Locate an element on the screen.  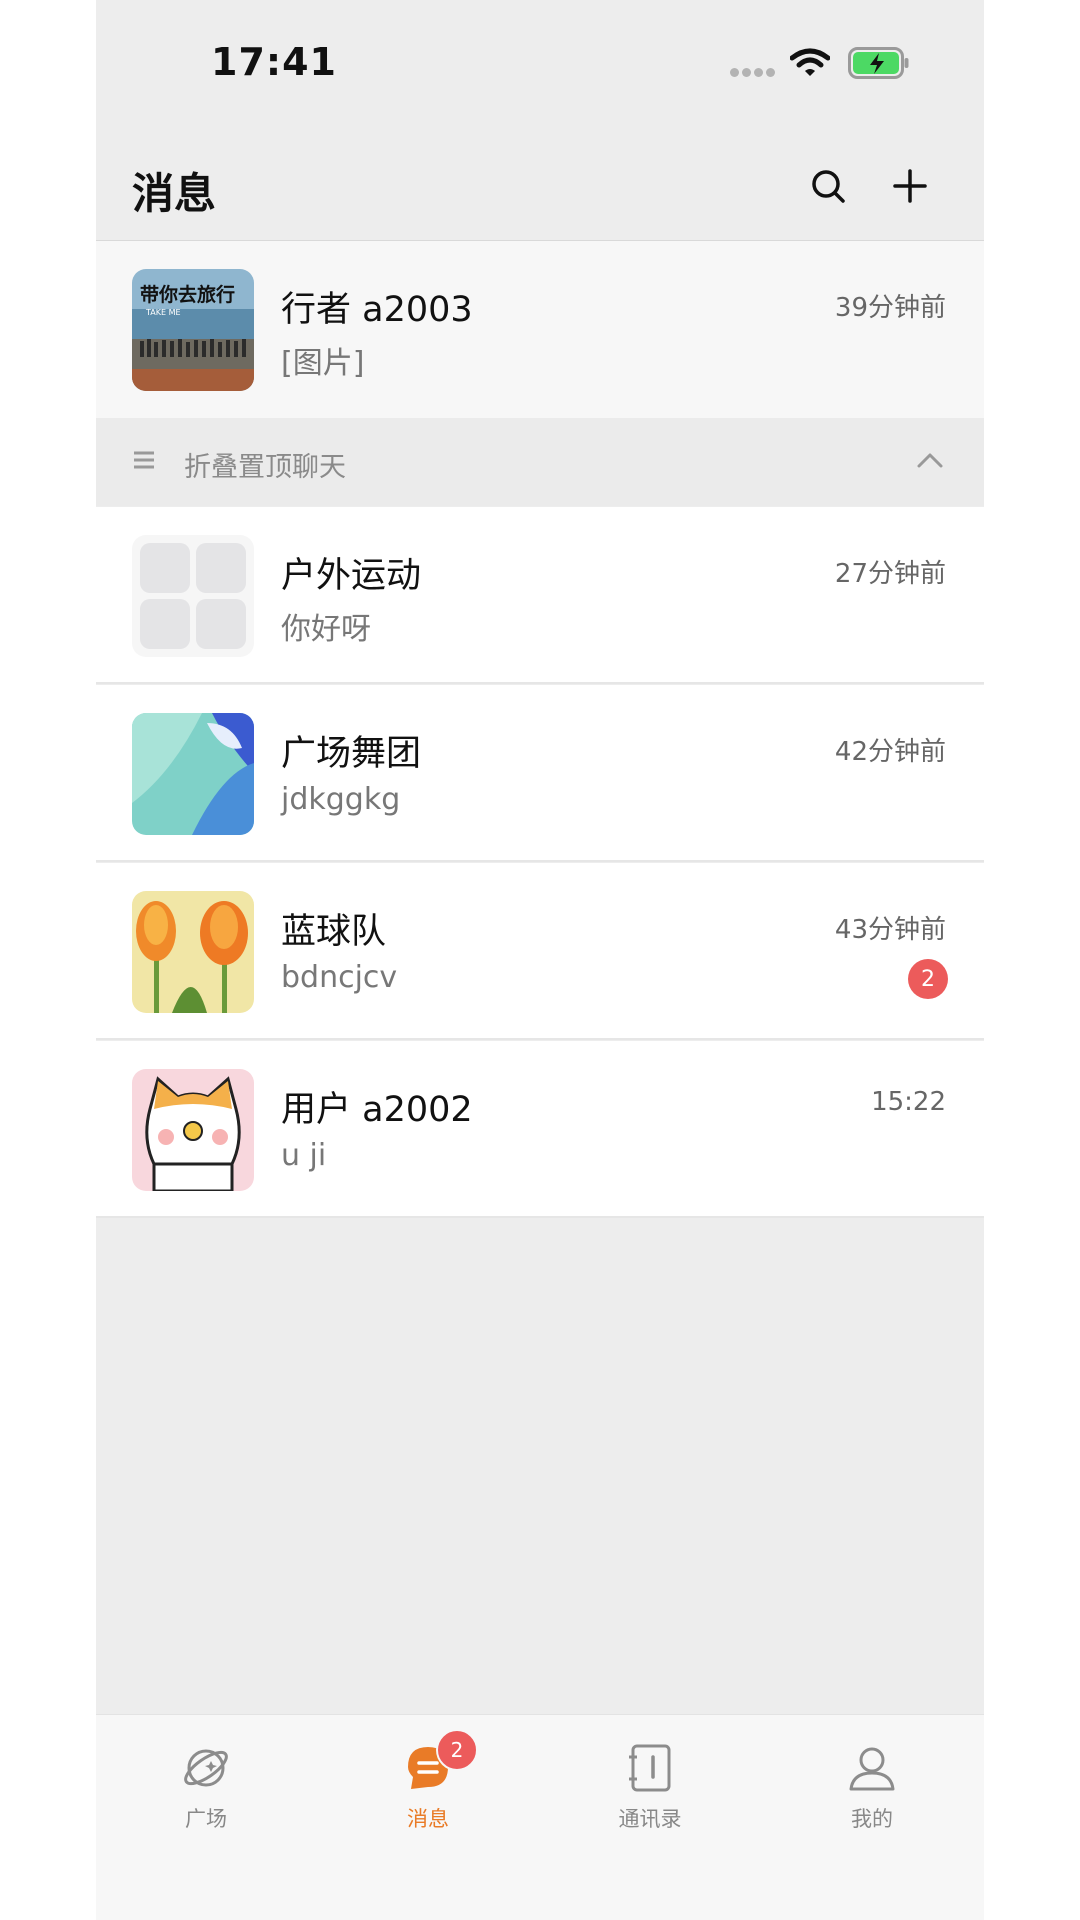
tab-label: 我的 is located at coordinates (872, 1819).